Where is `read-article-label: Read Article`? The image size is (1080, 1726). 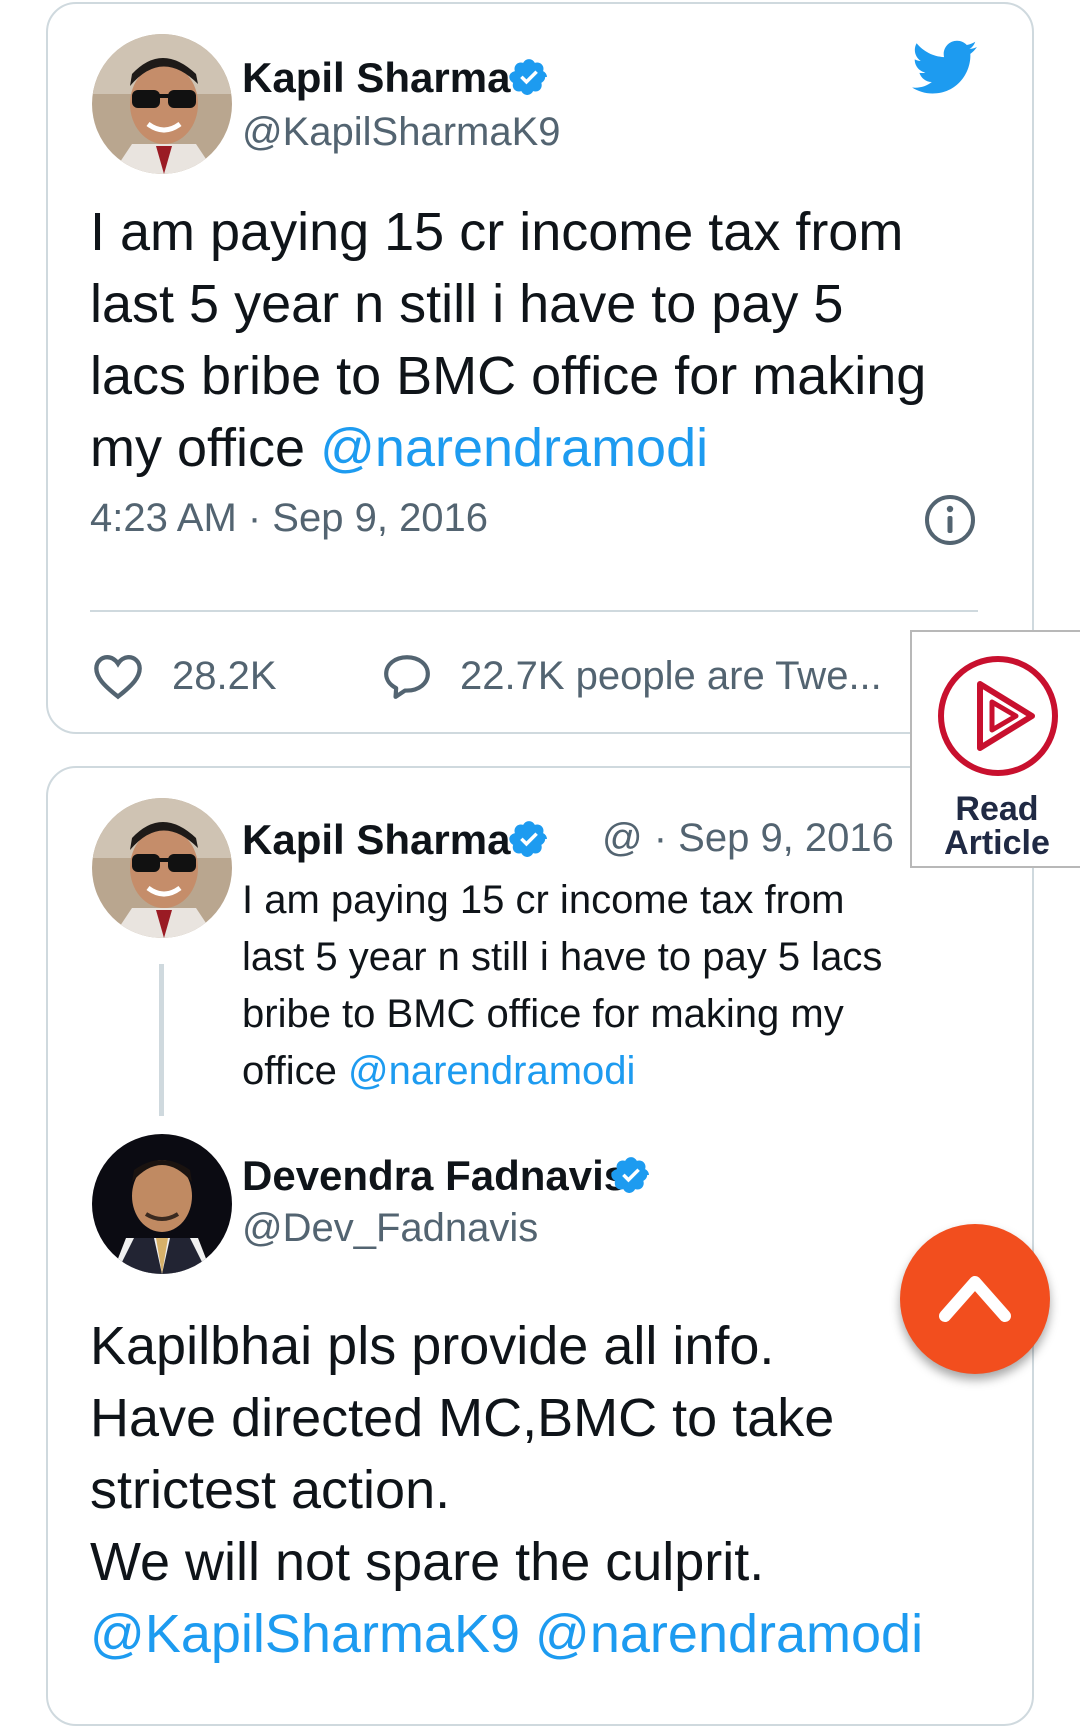 read-article-label: Read Article is located at coordinates (997, 826).